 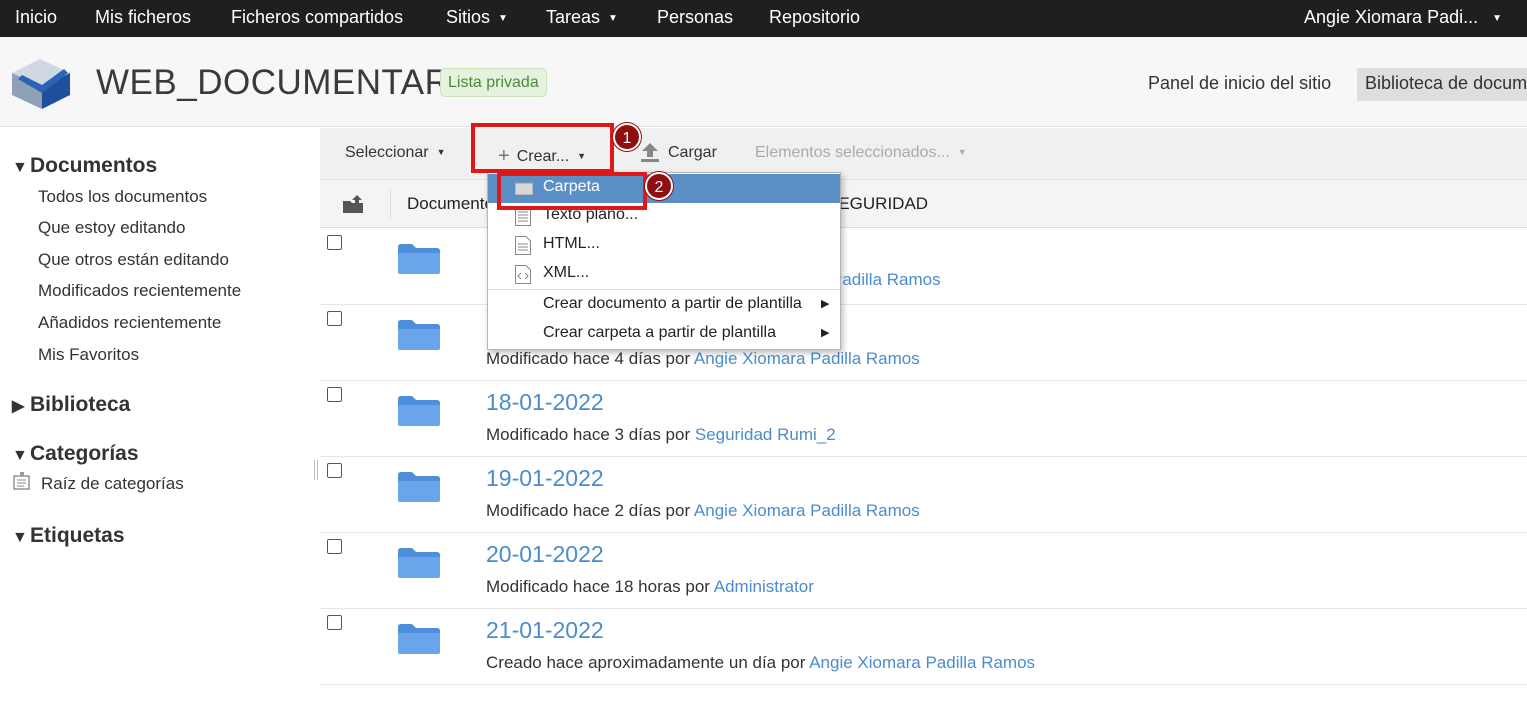 I want to click on nav-sitios: Sitios ▼, so click(x=477, y=18).